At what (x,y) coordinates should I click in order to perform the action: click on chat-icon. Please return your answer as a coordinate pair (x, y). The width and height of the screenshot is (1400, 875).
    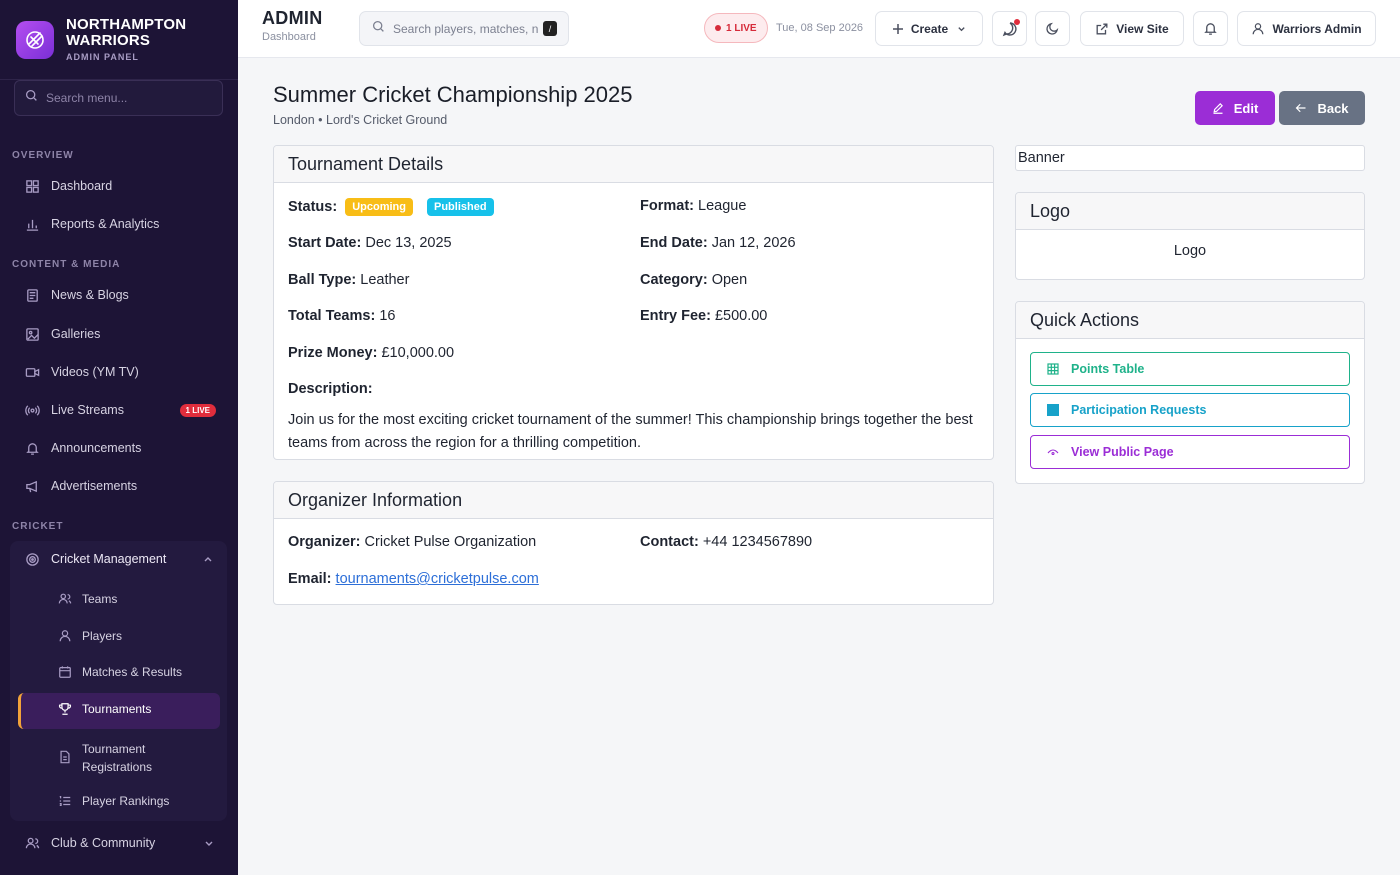
    Looking at the image, I should click on (1011, 27).